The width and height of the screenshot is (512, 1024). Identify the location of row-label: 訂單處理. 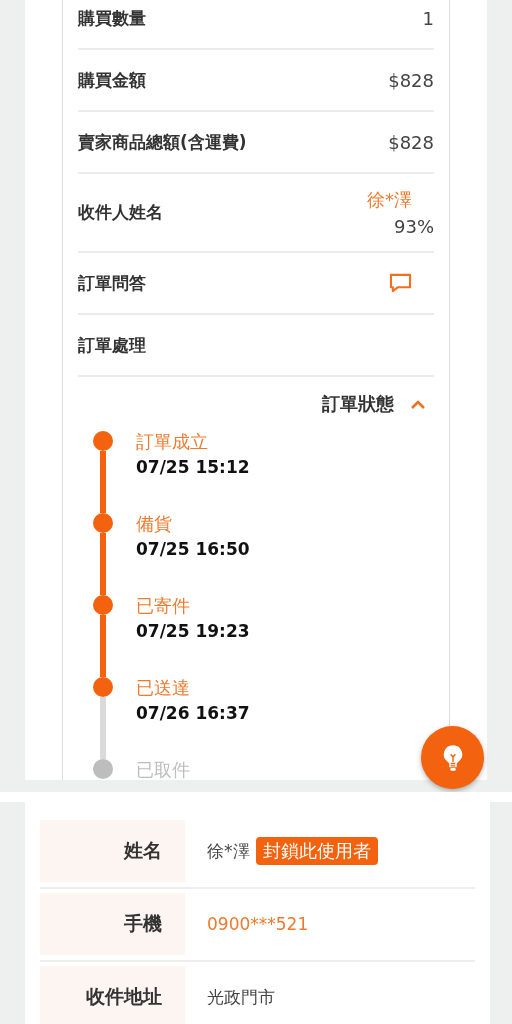
(112, 345).